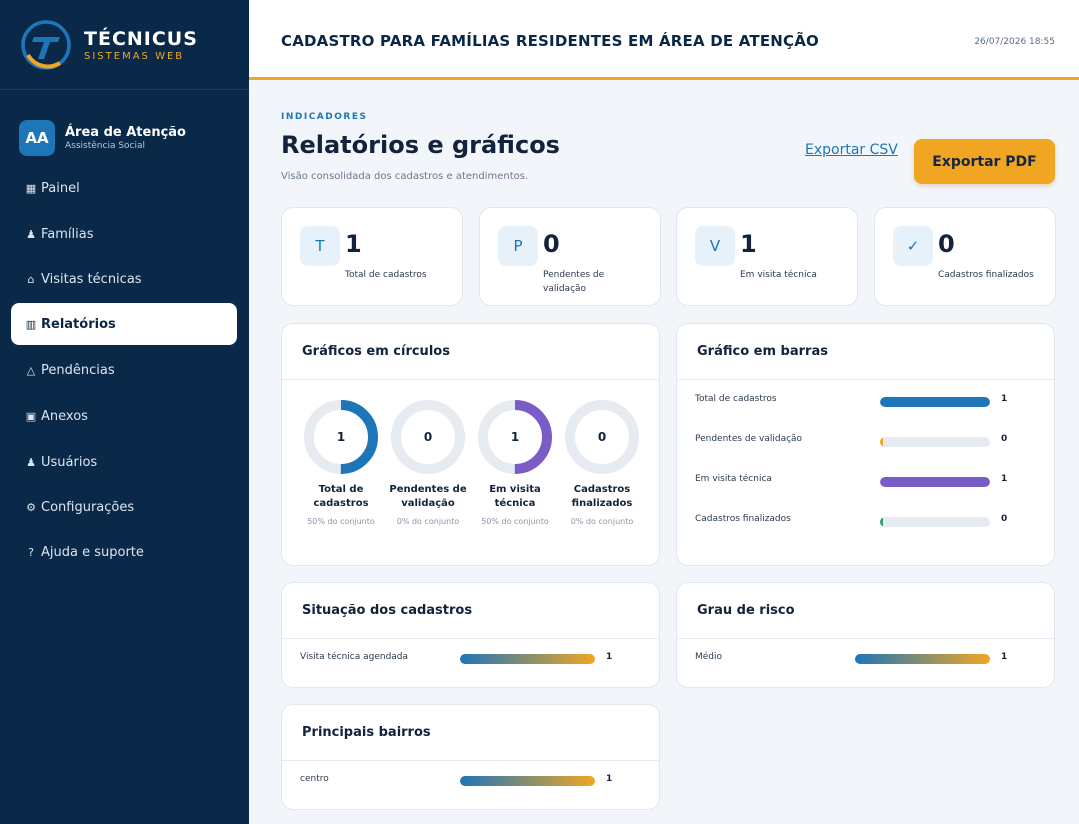  Describe the element at coordinates (986, 275) in the screenshot. I see `stat-label: Cadastros finalizados` at that location.